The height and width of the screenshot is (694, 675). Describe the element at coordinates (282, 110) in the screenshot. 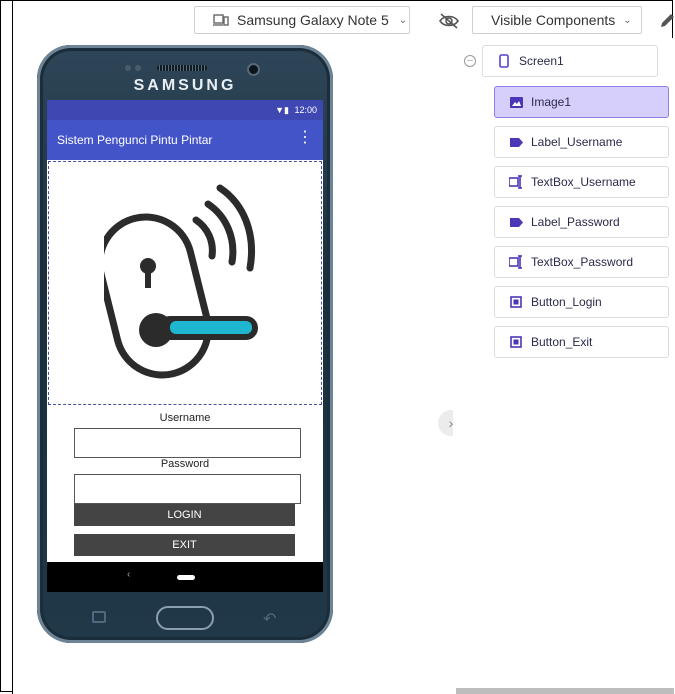

I see `wifi-battery-icon: ▼▮` at that location.